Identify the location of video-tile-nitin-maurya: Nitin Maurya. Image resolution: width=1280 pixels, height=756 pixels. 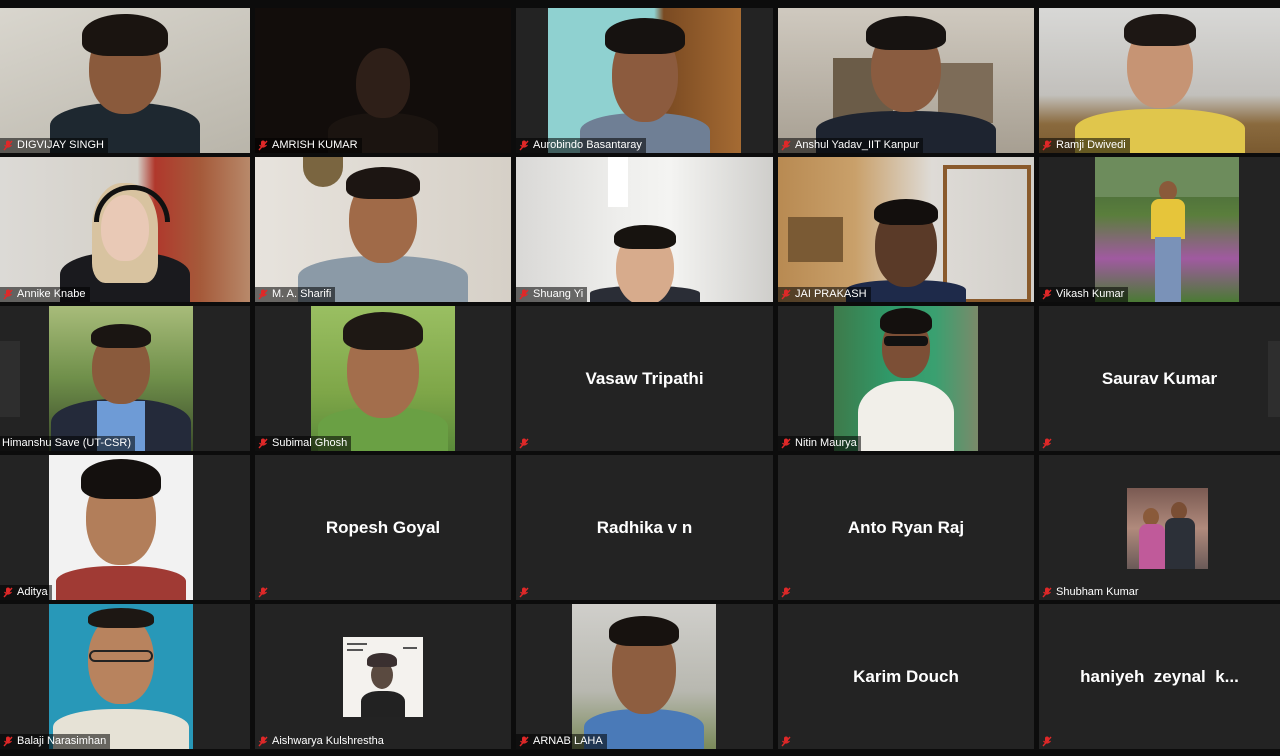
(906, 378).